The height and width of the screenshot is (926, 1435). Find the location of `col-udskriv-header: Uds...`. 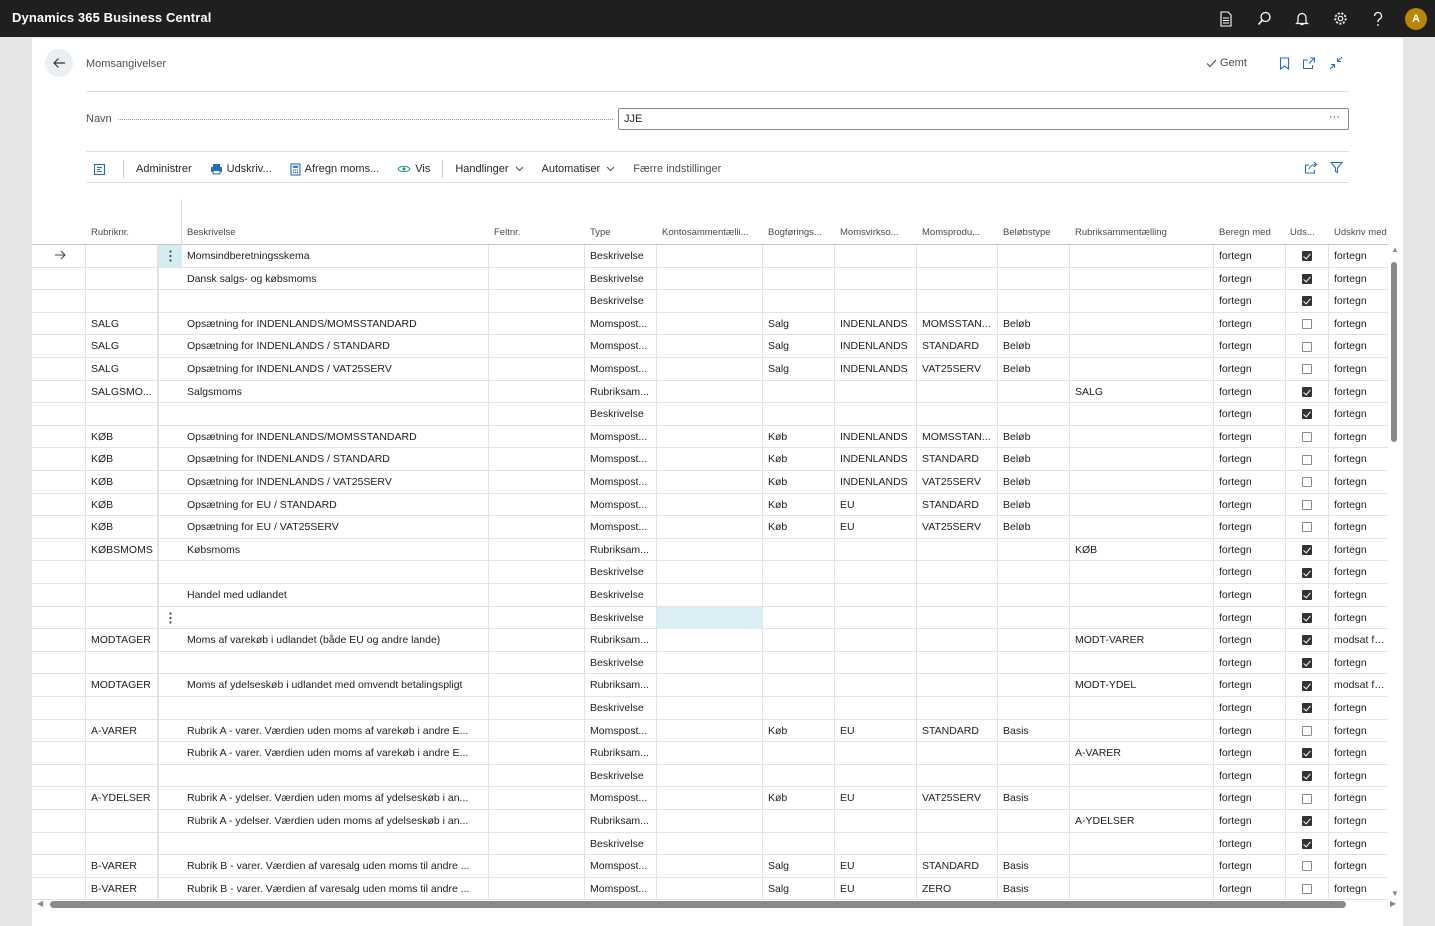

col-udskriv-header: Uds... is located at coordinates (1307, 233).